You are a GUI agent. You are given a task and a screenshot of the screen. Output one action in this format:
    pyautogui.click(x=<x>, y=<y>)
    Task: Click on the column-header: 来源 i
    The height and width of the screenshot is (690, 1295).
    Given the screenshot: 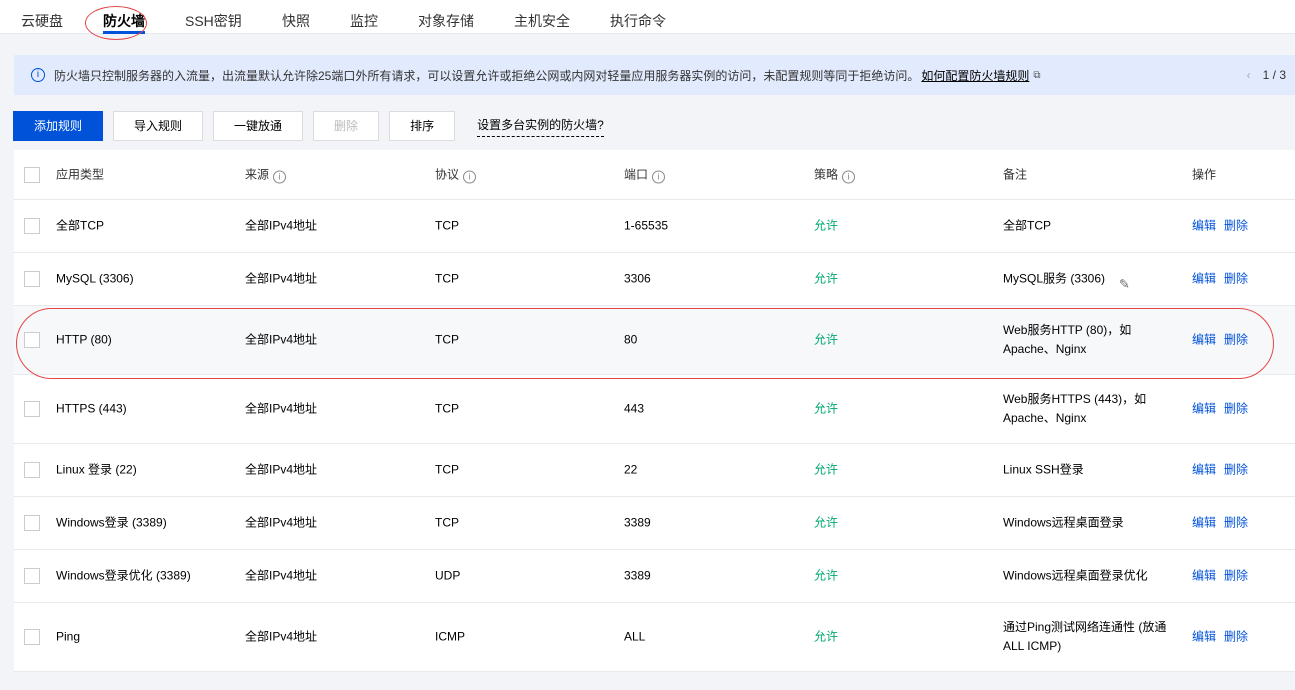 What is the action you would take?
    pyautogui.click(x=266, y=174)
    